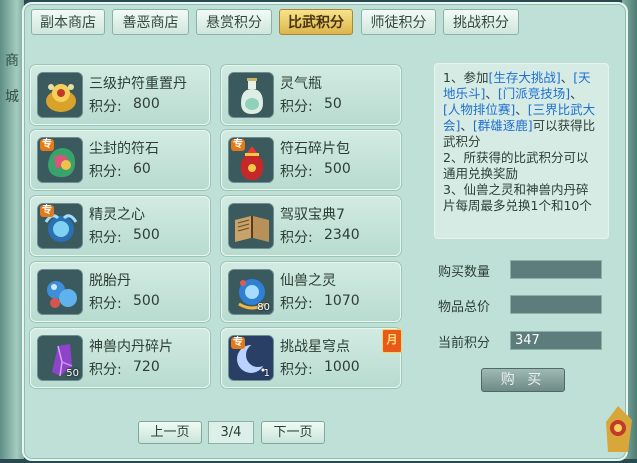  Describe the element at coordinates (138, 84) in the screenshot. I see `item-name: 三级护符重置丹` at that location.